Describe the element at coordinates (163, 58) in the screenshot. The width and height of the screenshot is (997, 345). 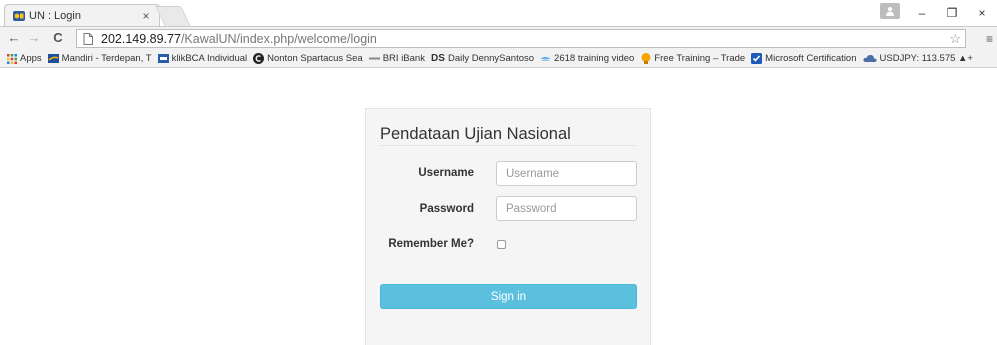
I see `bca-icon` at that location.